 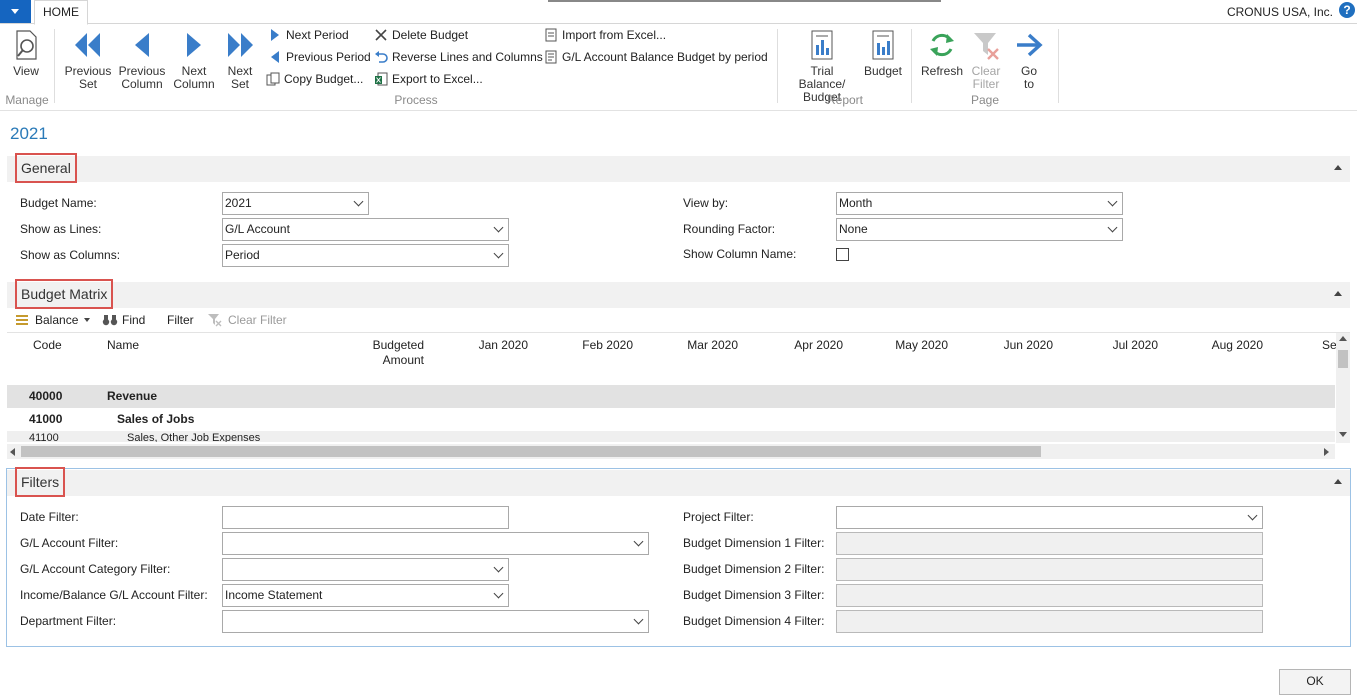 What do you see at coordinates (1347, 10) in the screenshot?
I see `help-icon: ?` at bounding box center [1347, 10].